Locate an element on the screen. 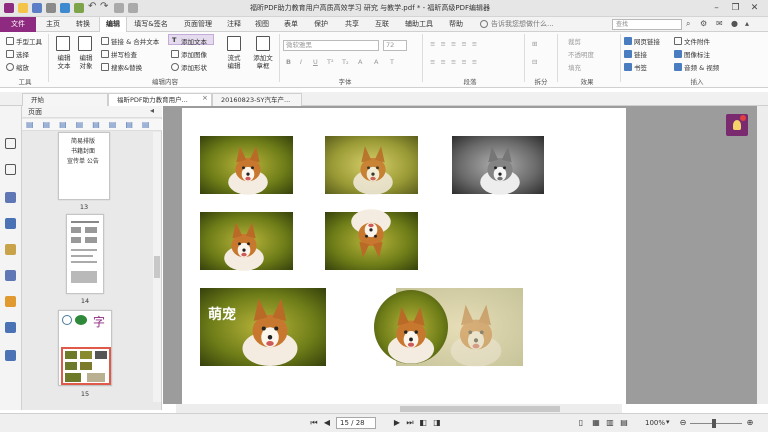  settings-icon: ⚙ is located at coordinates (703, 23).